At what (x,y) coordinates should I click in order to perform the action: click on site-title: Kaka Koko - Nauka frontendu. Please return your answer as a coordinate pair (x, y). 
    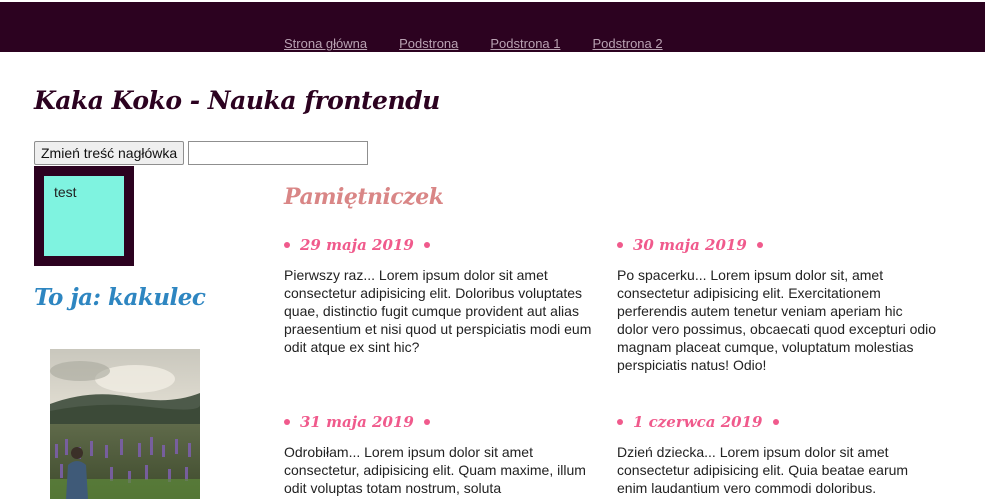
    Looking at the image, I should click on (237, 100).